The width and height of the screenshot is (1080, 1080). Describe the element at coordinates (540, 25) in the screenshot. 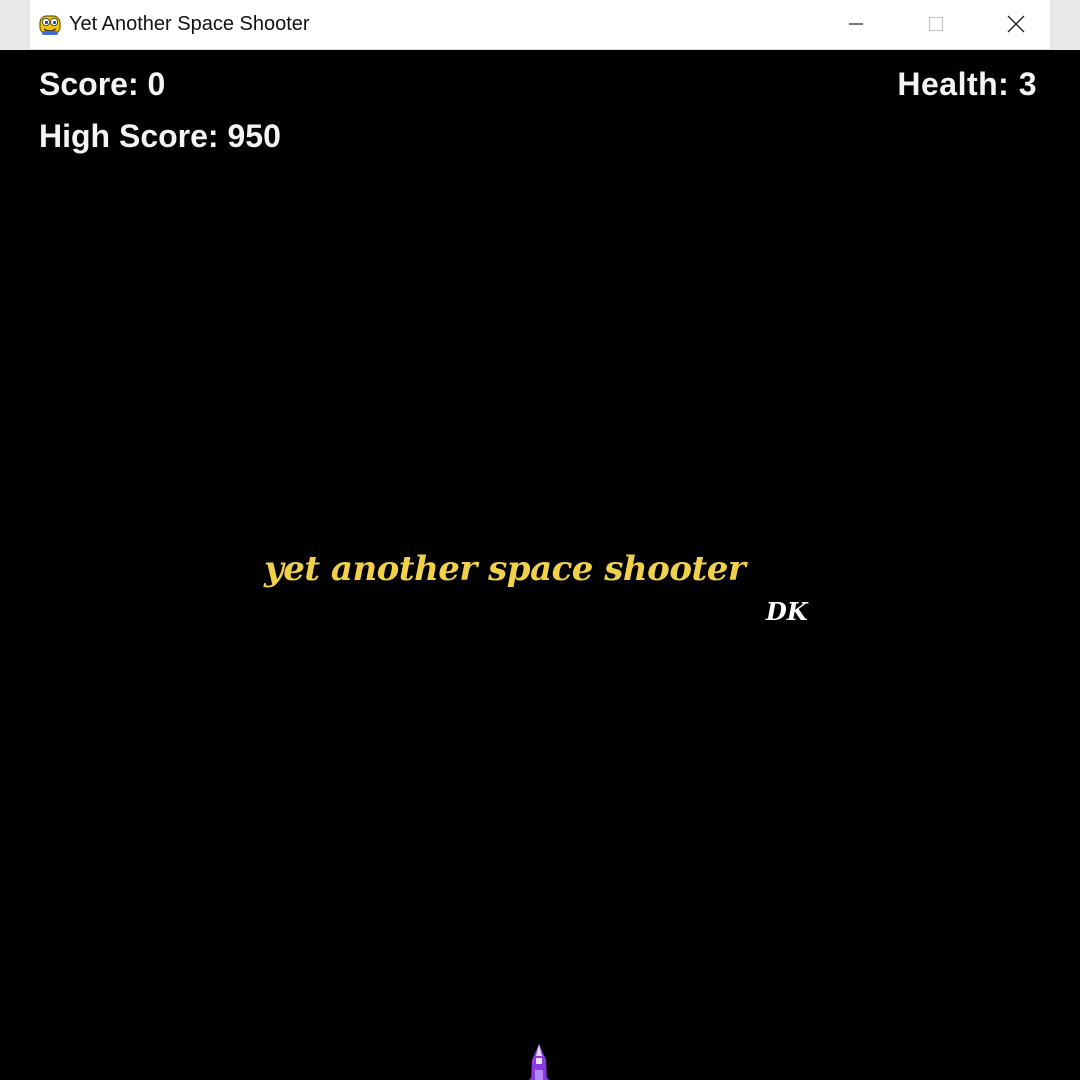

I see `title-bar: Yet Another Space Shooter` at that location.